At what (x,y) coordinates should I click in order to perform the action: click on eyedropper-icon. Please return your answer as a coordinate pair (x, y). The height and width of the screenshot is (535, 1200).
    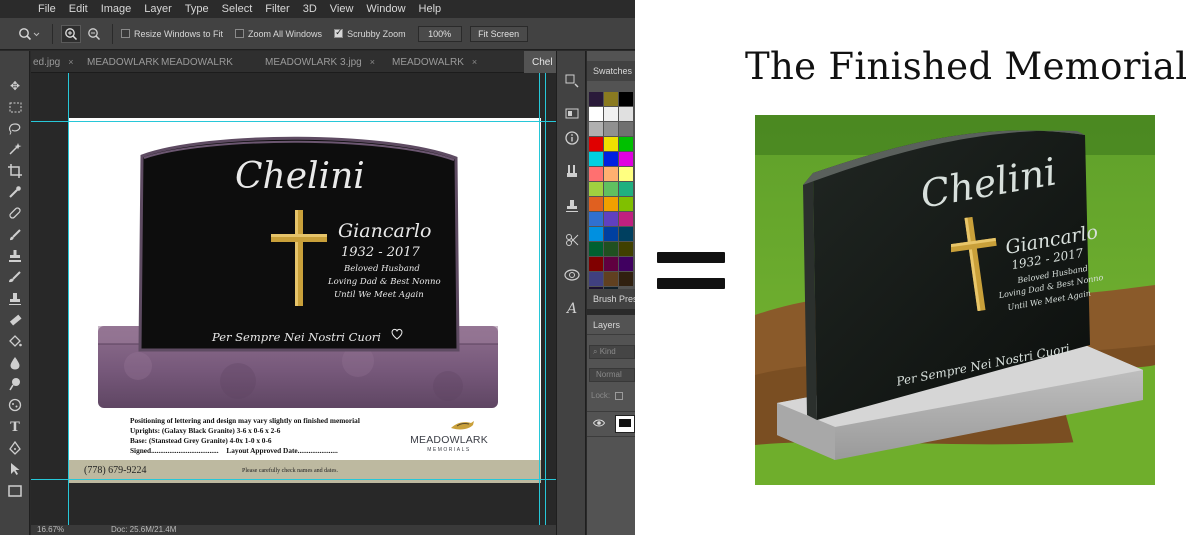
    Looking at the image, I should click on (15, 192).